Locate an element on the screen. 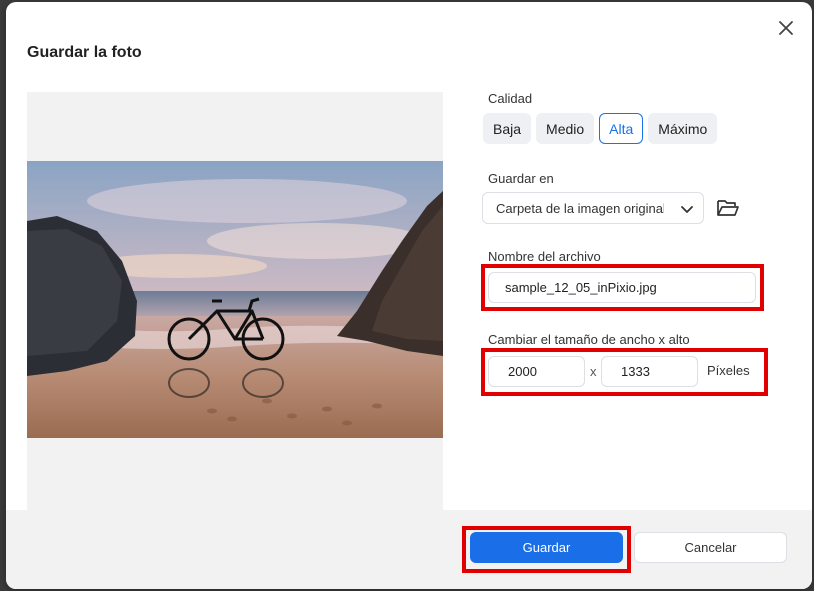 This screenshot has width=814, height=591. unit-label: Píxeles is located at coordinates (728, 370).